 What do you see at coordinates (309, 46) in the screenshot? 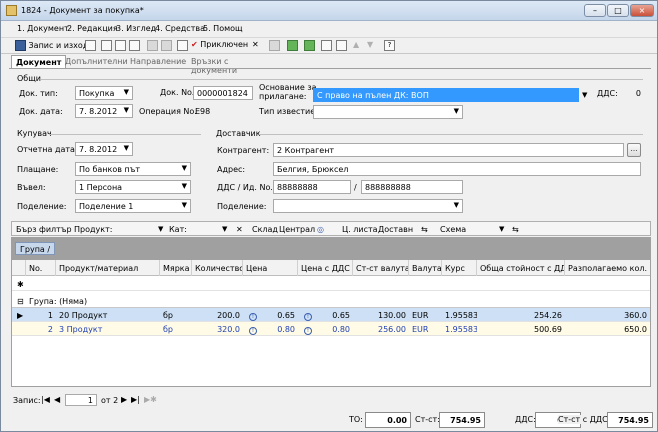
I see `picture-button` at bounding box center [309, 46].